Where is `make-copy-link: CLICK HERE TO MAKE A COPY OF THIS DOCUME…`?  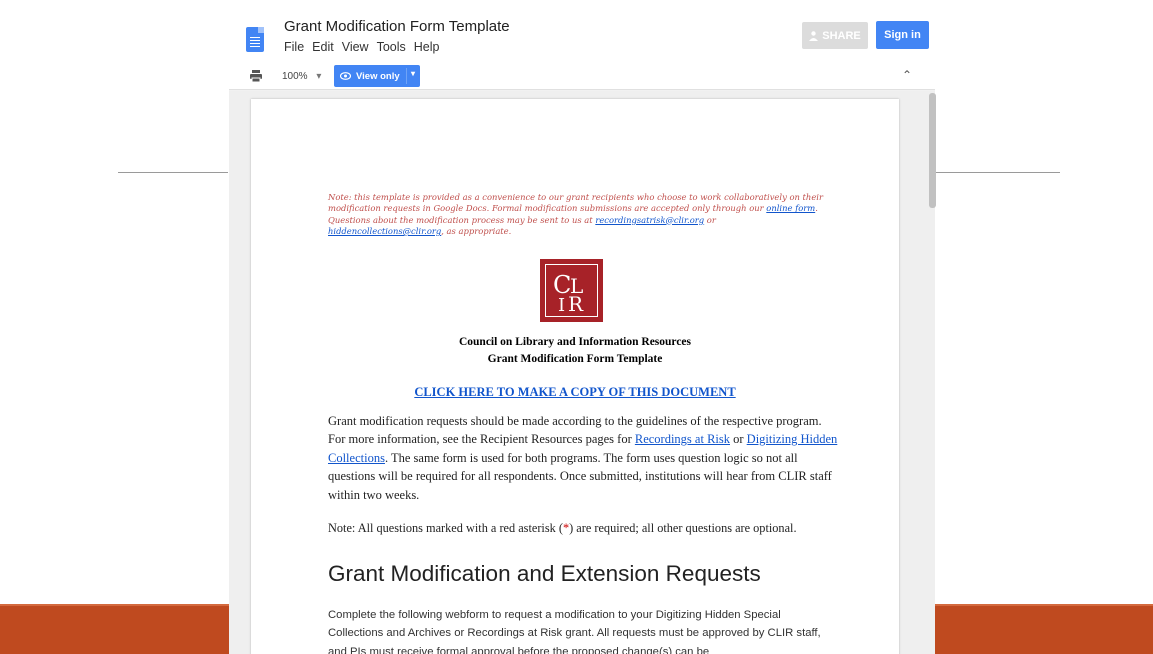
make-copy-link: CLICK HERE TO MAKE A COPY OF THIS DOCUME… is located at coordinates (575, 392).